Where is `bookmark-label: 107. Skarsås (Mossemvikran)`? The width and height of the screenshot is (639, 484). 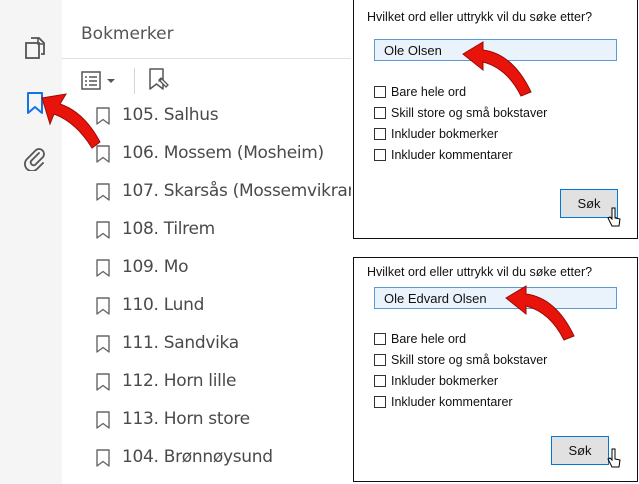 bookmark-label: 107. Skarsås (Mossemvikran) is located at coordinates (236, 191).